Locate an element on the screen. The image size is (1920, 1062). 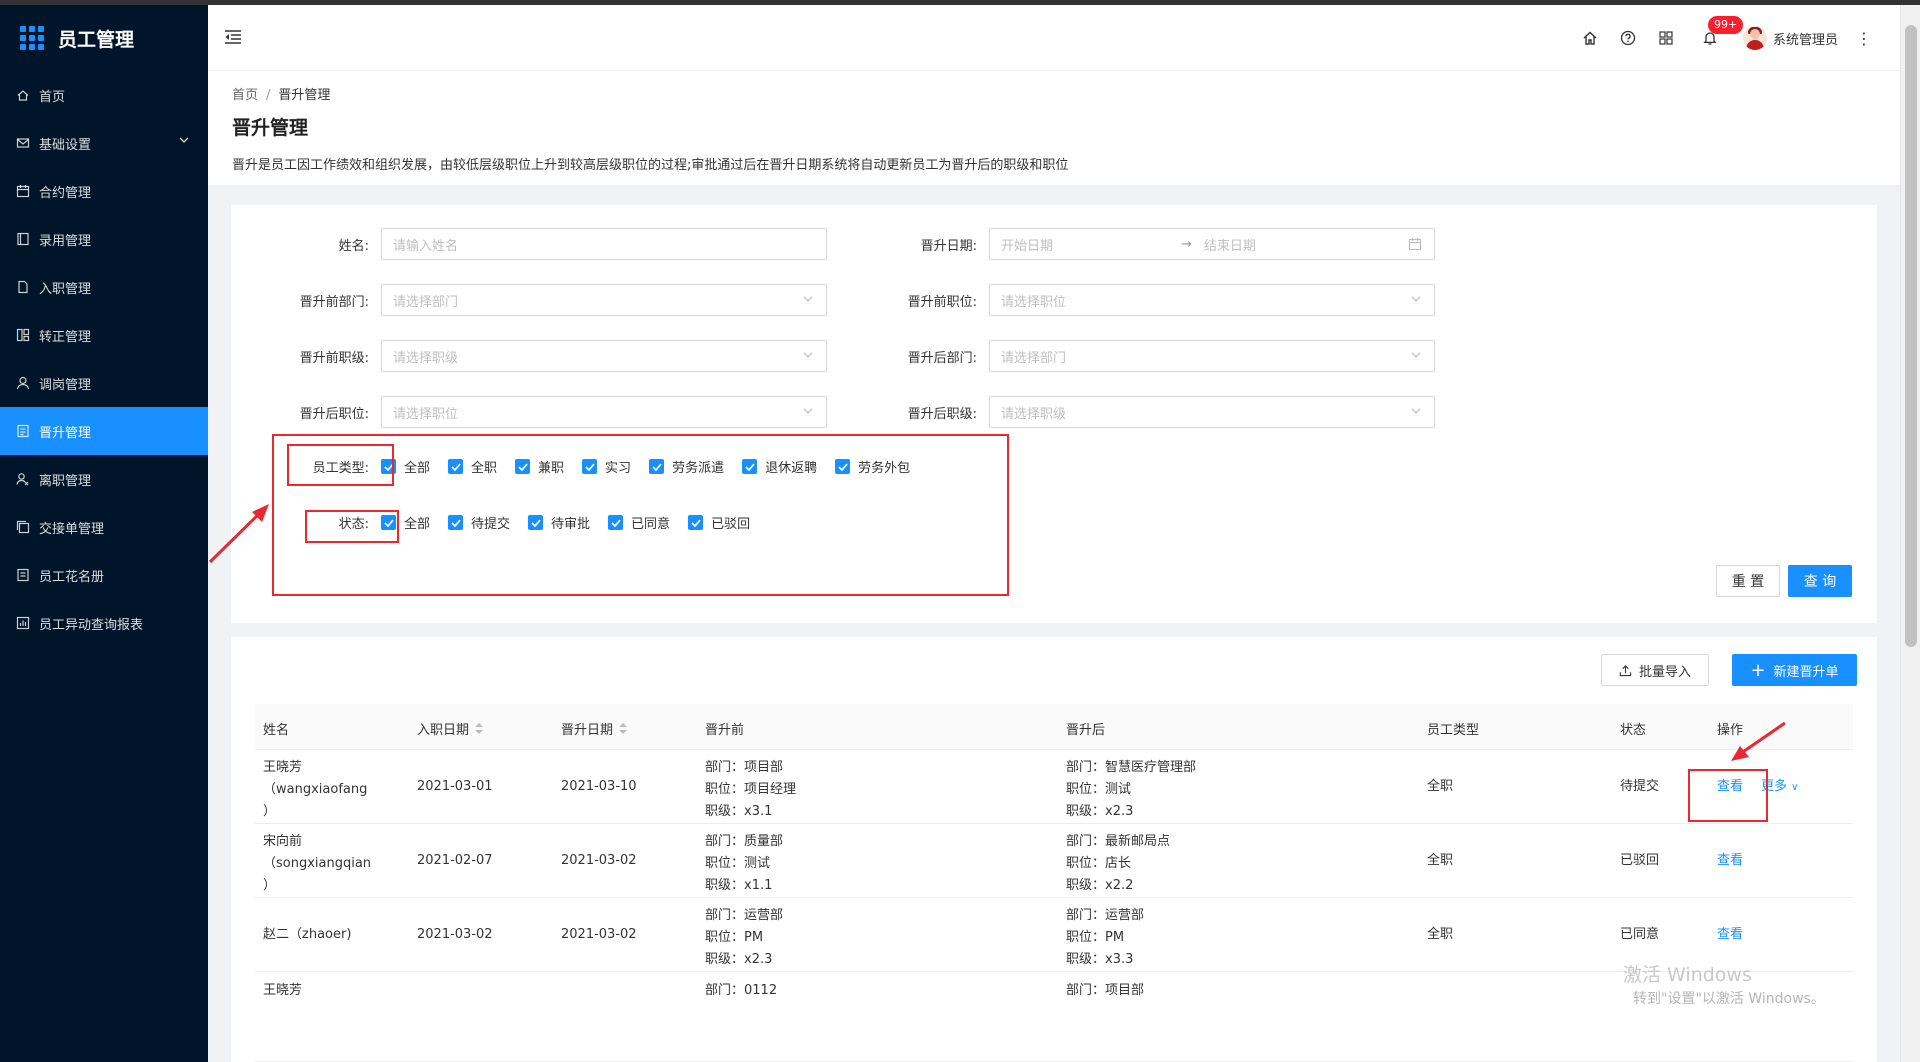
upload-icon is located at coordinates (1625, 670).